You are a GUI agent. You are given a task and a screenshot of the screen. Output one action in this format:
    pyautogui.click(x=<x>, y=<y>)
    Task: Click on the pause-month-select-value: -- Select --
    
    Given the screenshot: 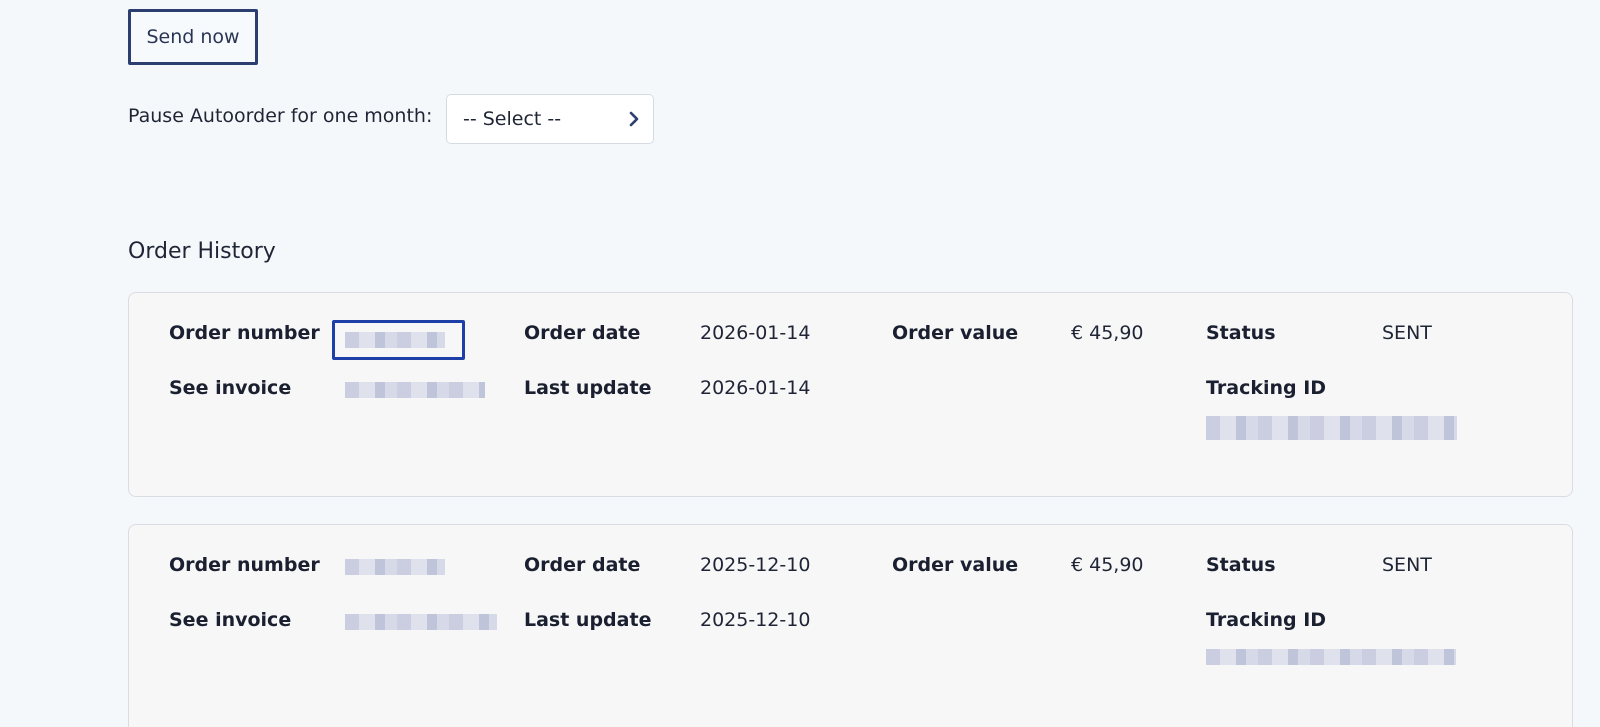 What is the action you would take?
    pyautogui.click(x=512, y=119)
    